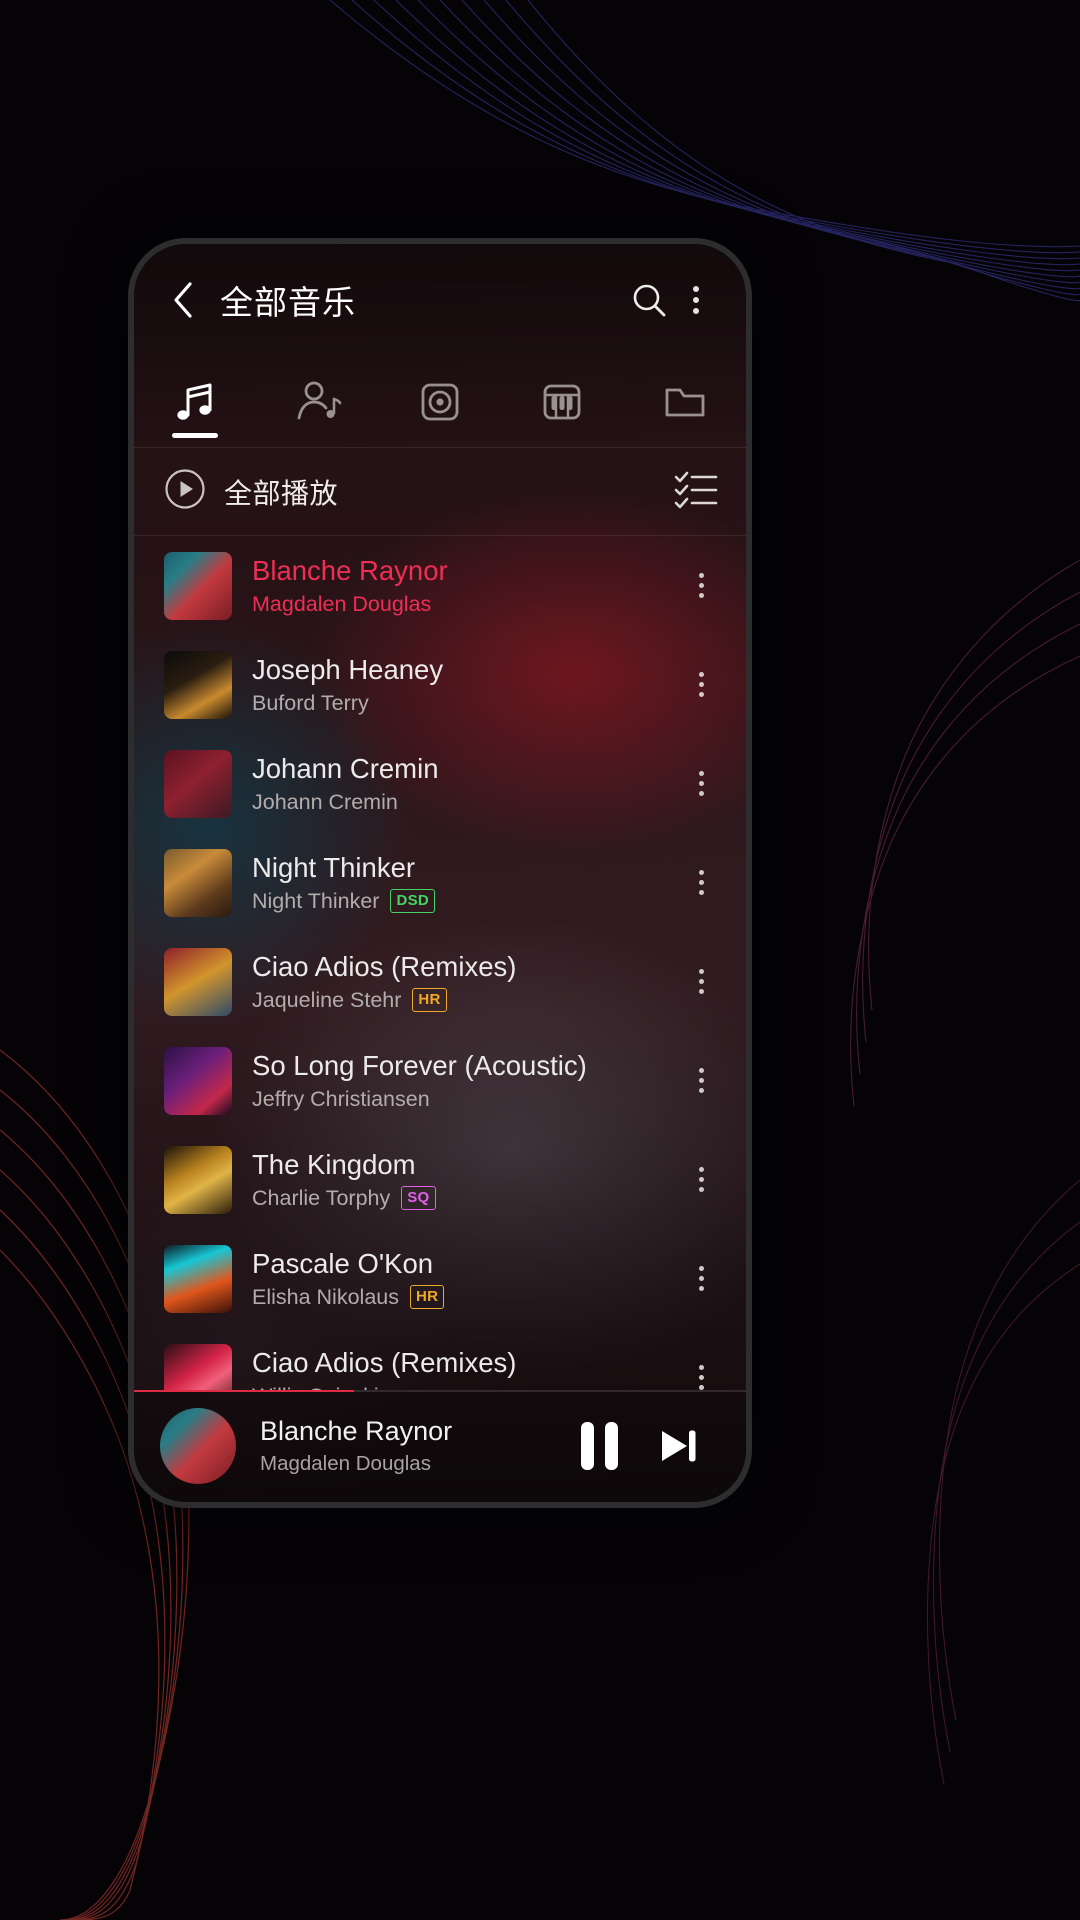 The image size is (1080, 1920). I want to click on playback-progress-fill, so click(244, 1391).